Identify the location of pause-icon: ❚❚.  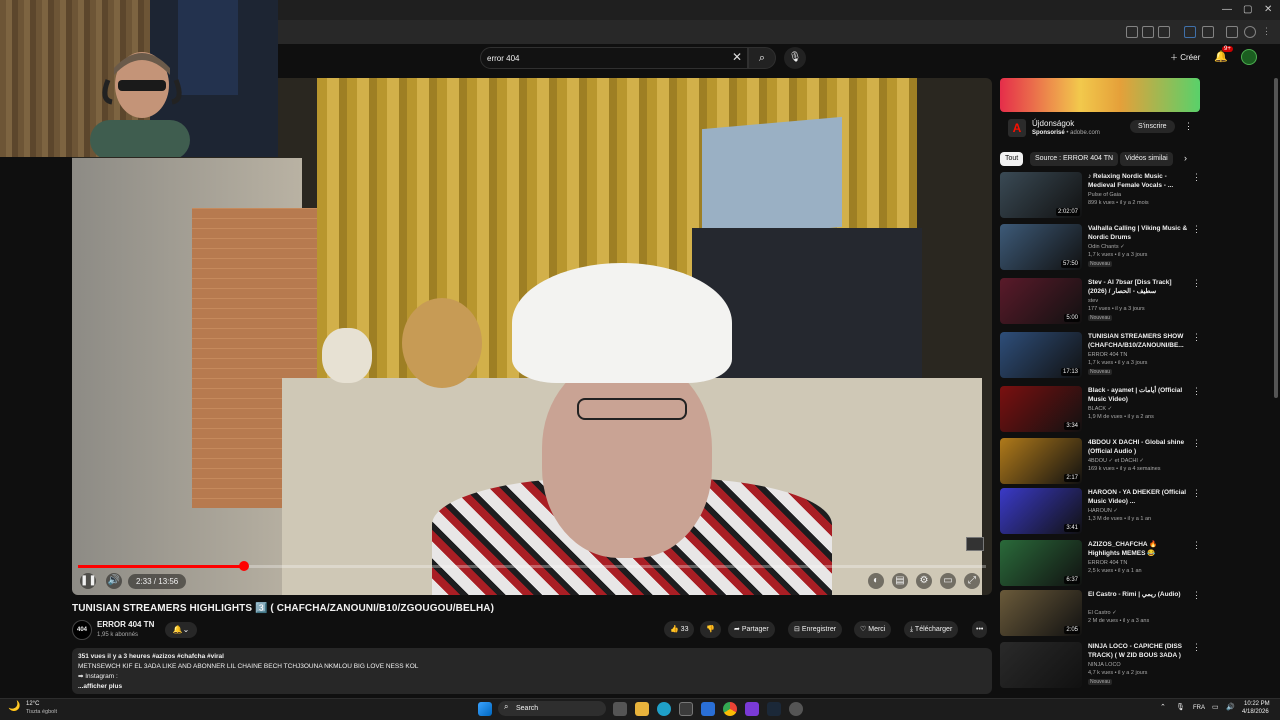
(88, 581).